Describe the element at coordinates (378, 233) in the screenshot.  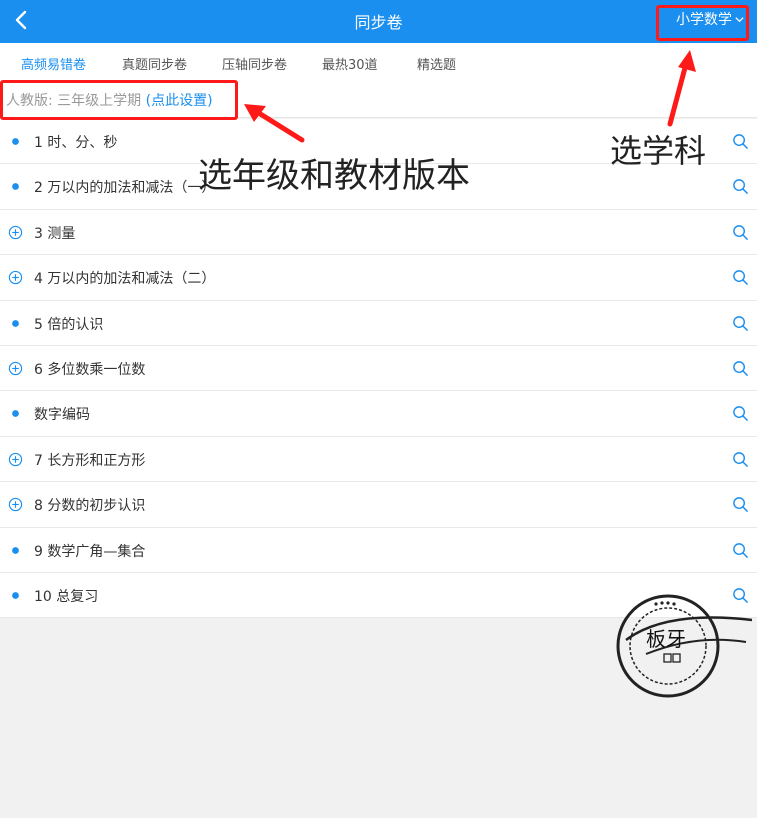
I see `chapter-row: 3 测量` at that location.